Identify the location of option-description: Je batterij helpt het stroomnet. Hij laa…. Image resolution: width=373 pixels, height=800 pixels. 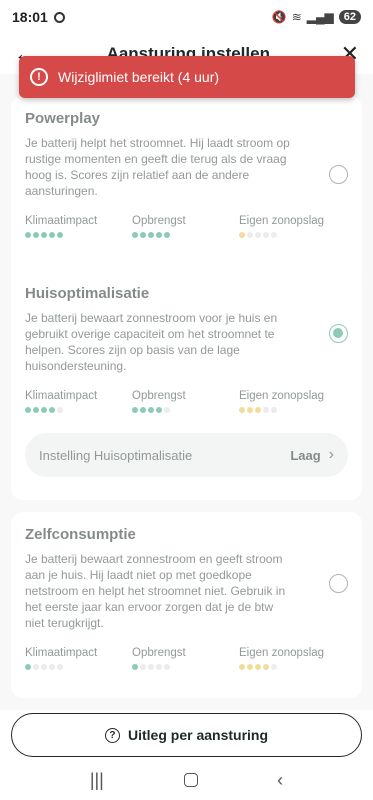
(157, 167).